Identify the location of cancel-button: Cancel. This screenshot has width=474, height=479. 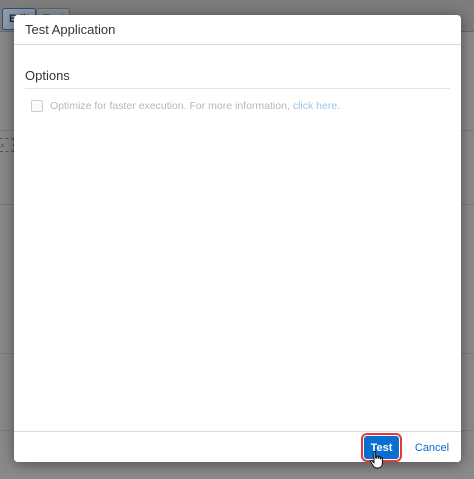
(432, 447).